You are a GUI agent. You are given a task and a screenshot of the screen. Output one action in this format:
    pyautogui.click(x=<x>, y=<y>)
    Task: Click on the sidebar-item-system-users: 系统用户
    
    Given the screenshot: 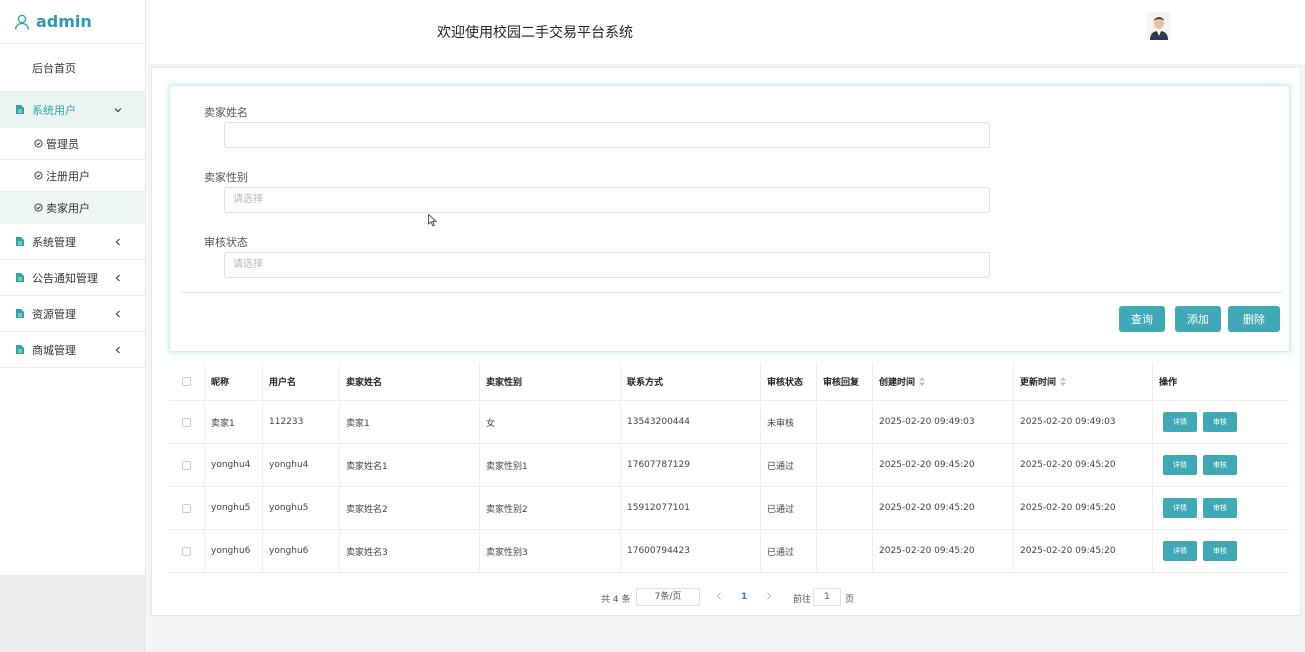 What is the action you would take?
    pyautogui.click(x=72, y=110)
    